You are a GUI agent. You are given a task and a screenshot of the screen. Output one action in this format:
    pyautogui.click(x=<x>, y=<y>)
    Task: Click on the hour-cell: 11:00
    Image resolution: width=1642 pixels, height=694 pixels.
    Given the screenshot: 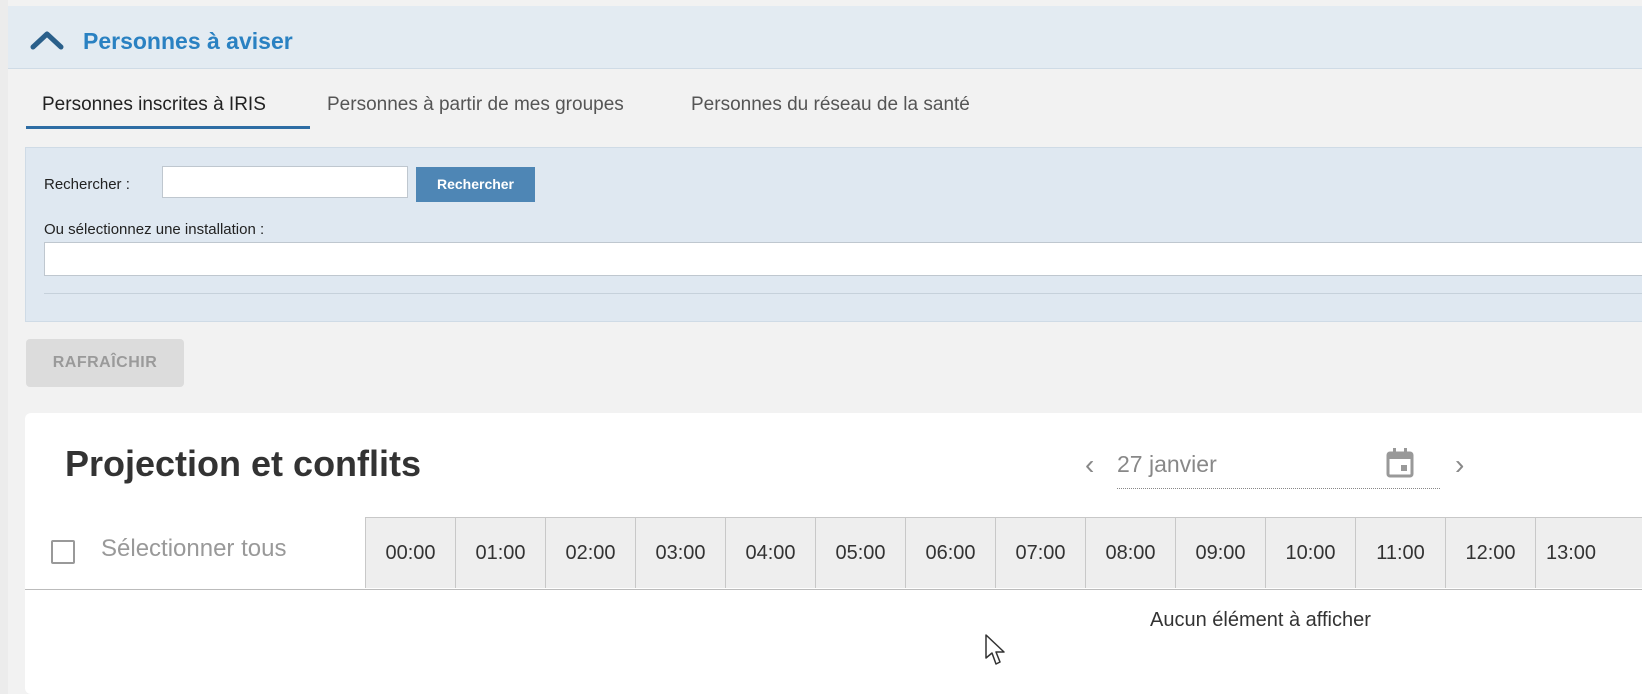 What is the action you would take?
    pyautogui.click(x=1400, y=552)
    